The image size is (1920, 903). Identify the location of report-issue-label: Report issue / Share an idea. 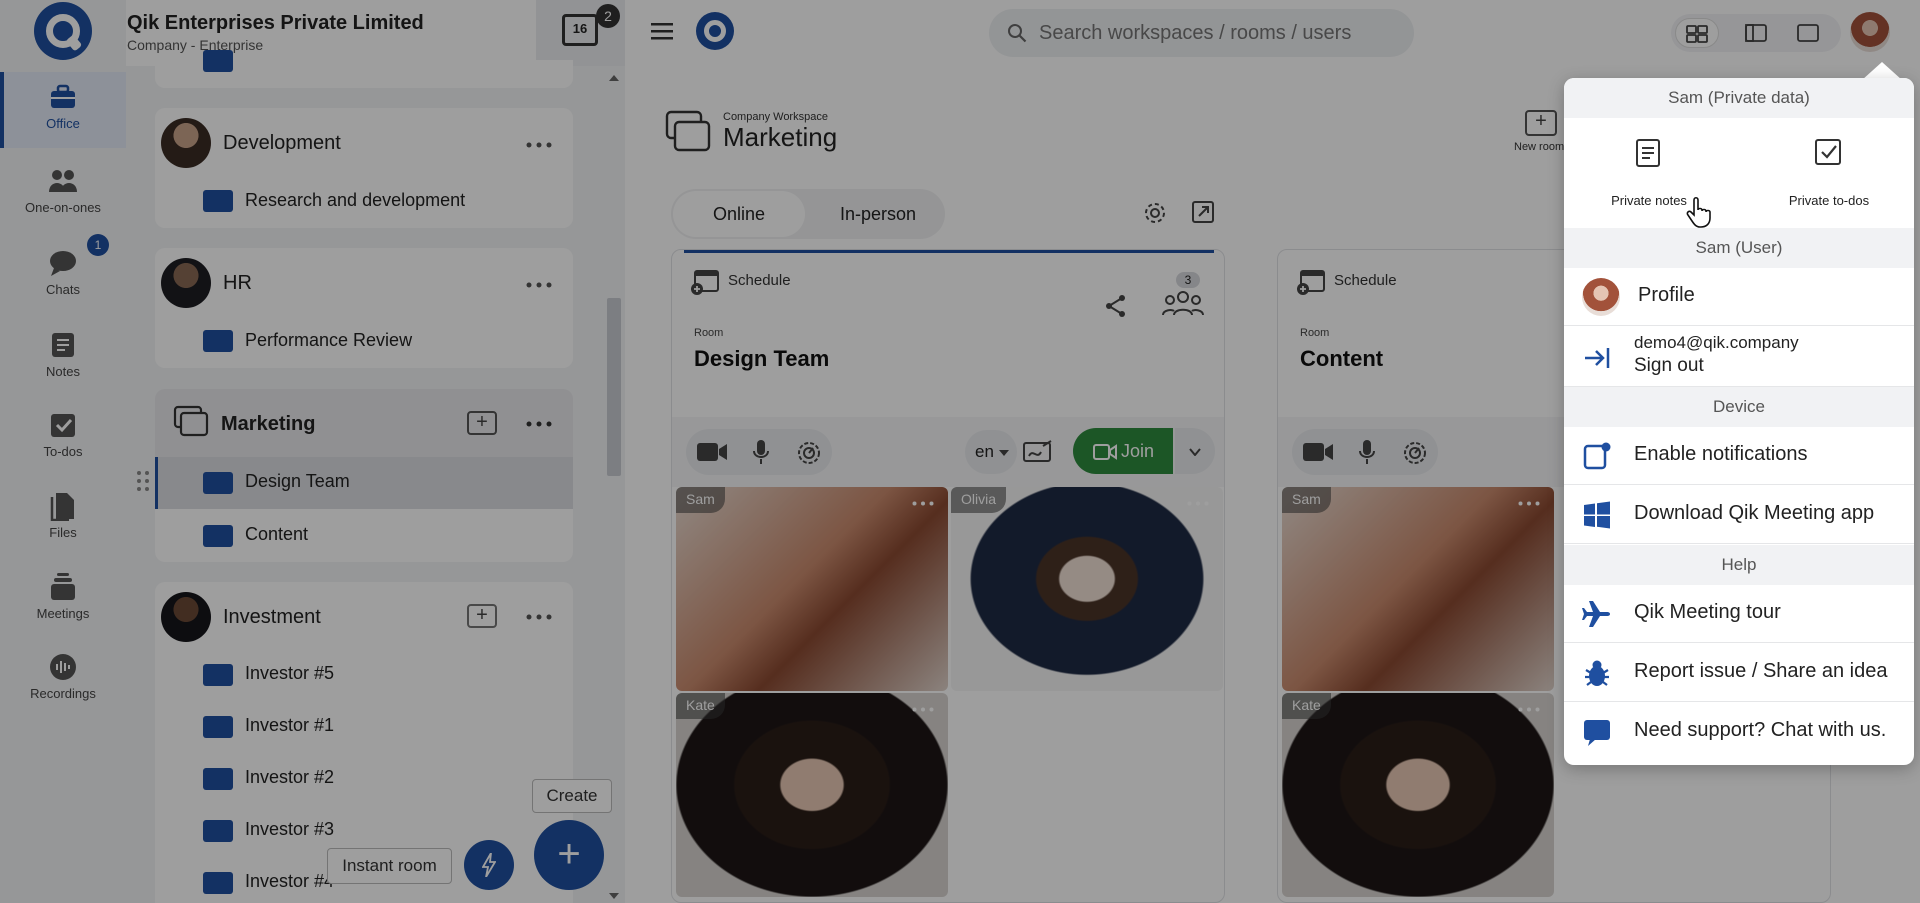
(1761, 671).